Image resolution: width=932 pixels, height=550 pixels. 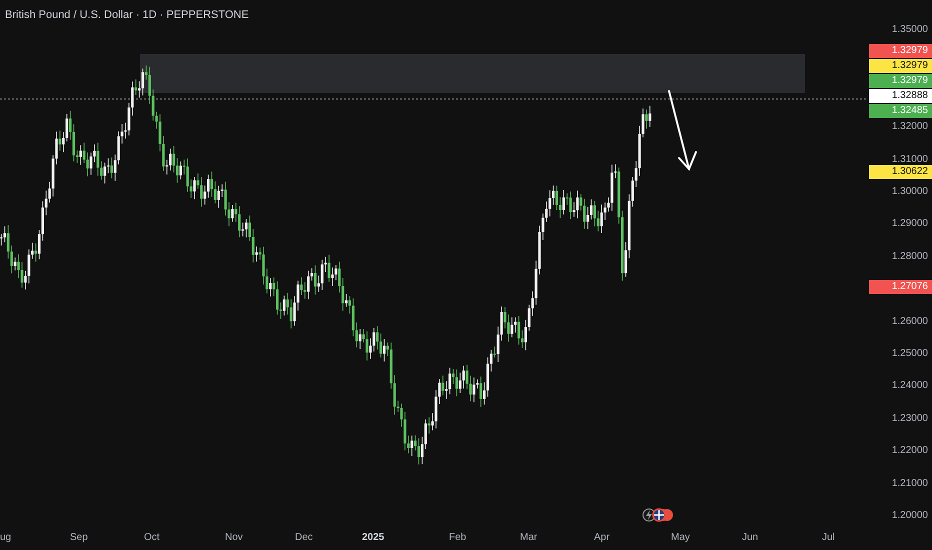 I want to click on price-badge: 1.30622, so click(x=900, y=171).